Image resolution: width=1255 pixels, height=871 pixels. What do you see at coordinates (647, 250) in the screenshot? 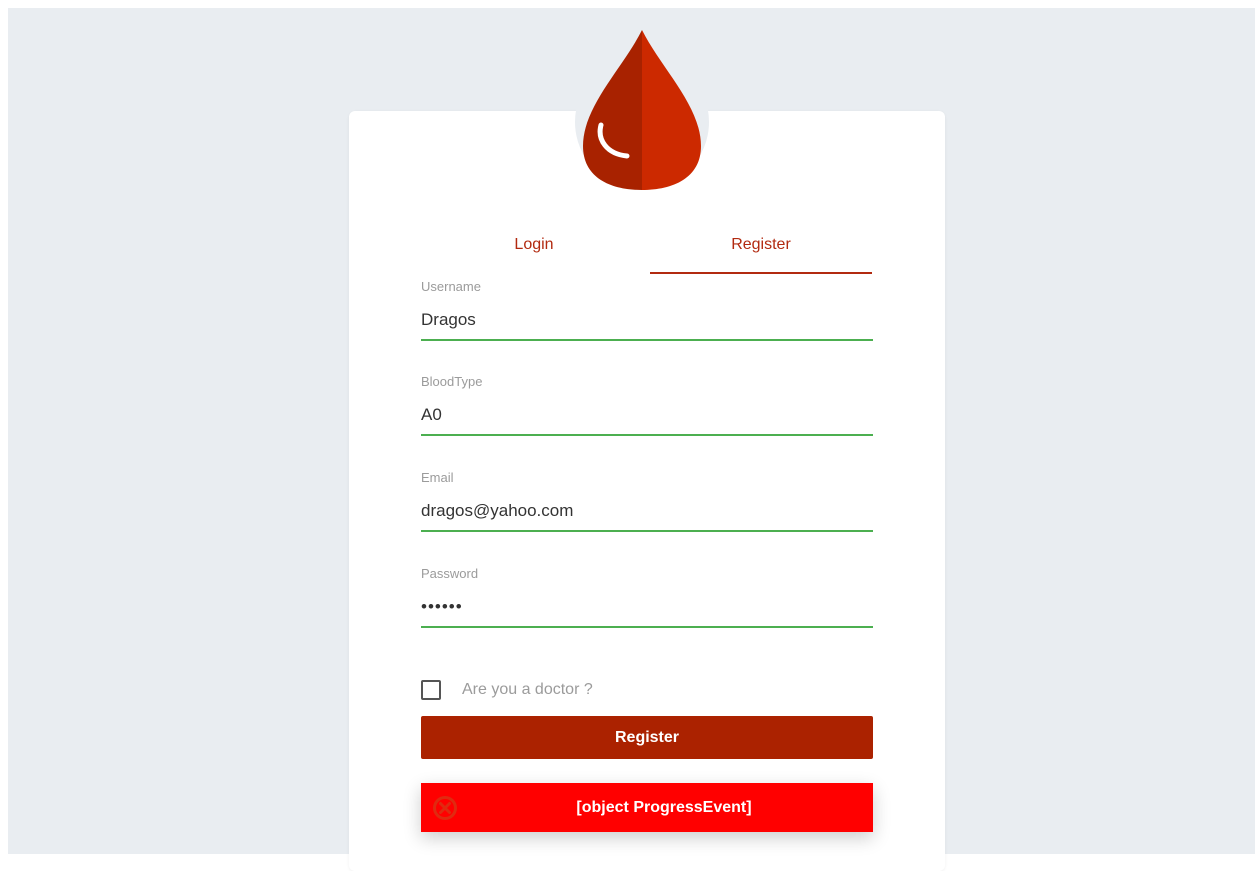
I see `auth-tabs: Login Register` at bounding box center [647, 250].